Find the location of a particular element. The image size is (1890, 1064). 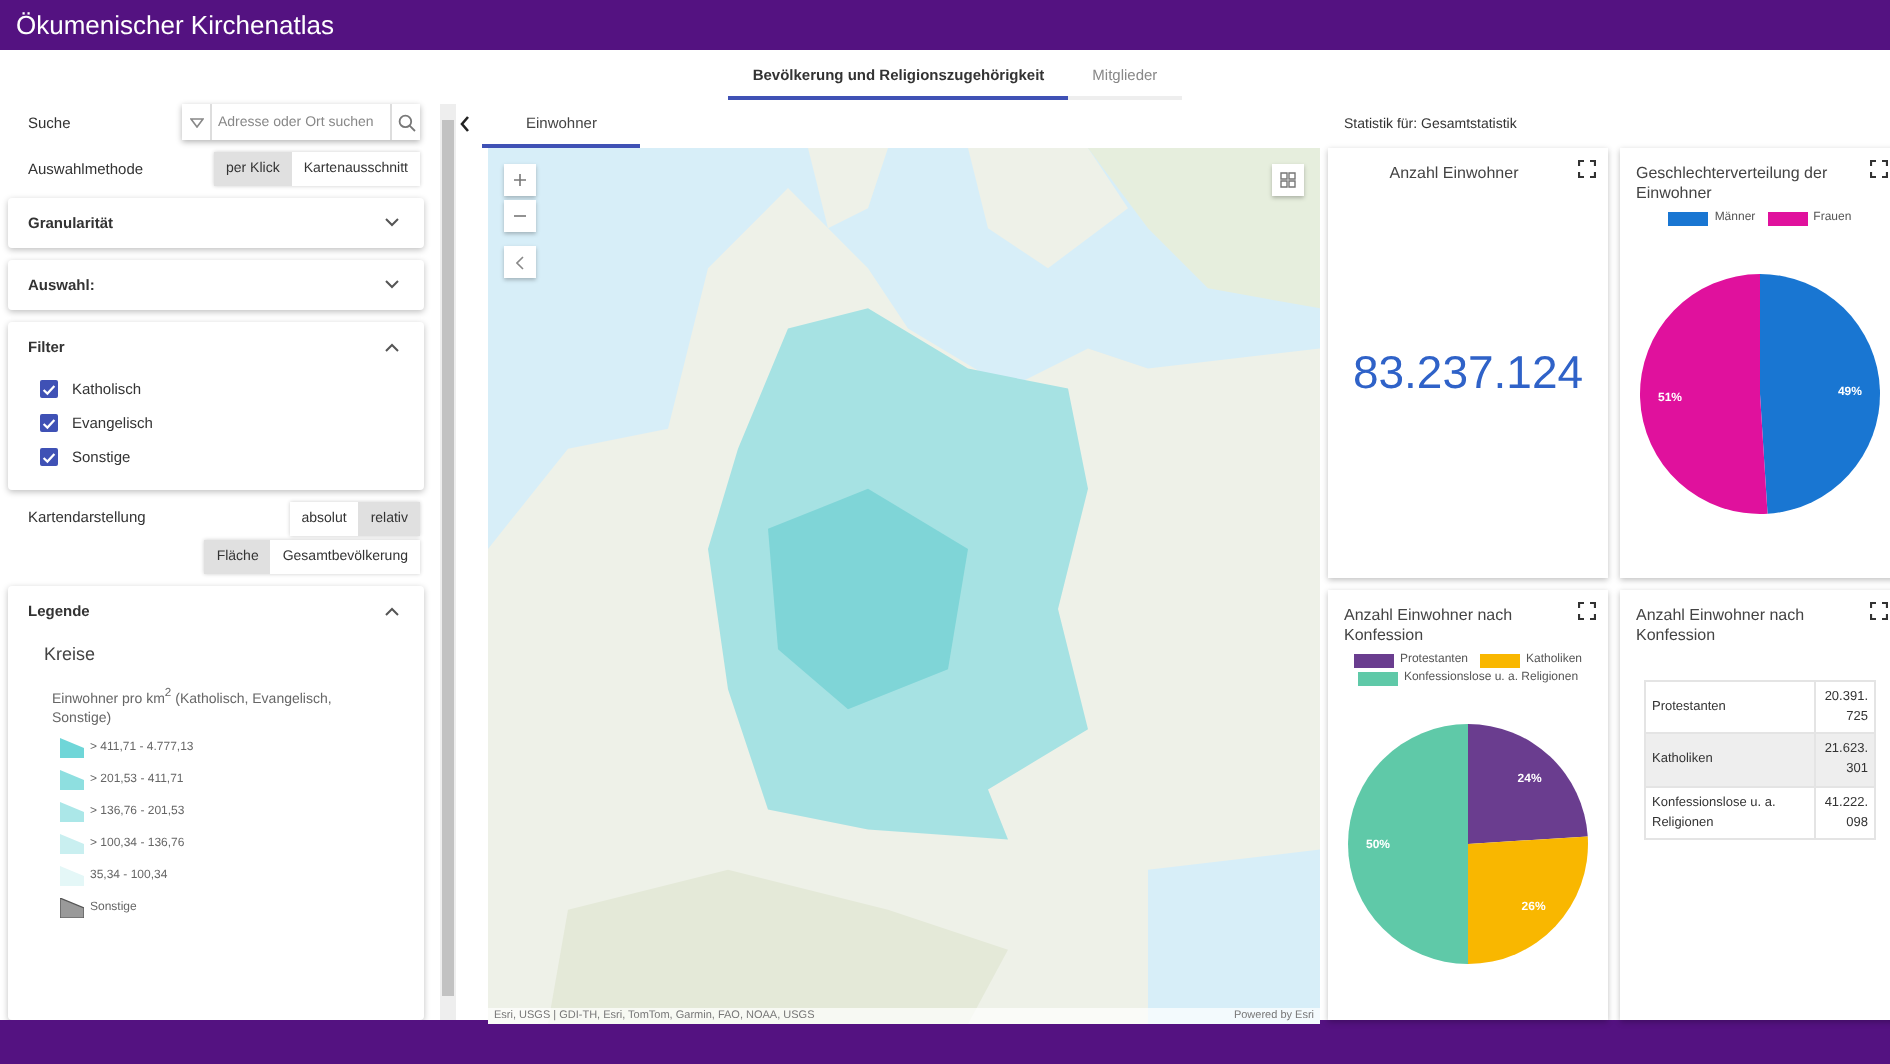

dropdown-icon is located at coordinates (196, 122).